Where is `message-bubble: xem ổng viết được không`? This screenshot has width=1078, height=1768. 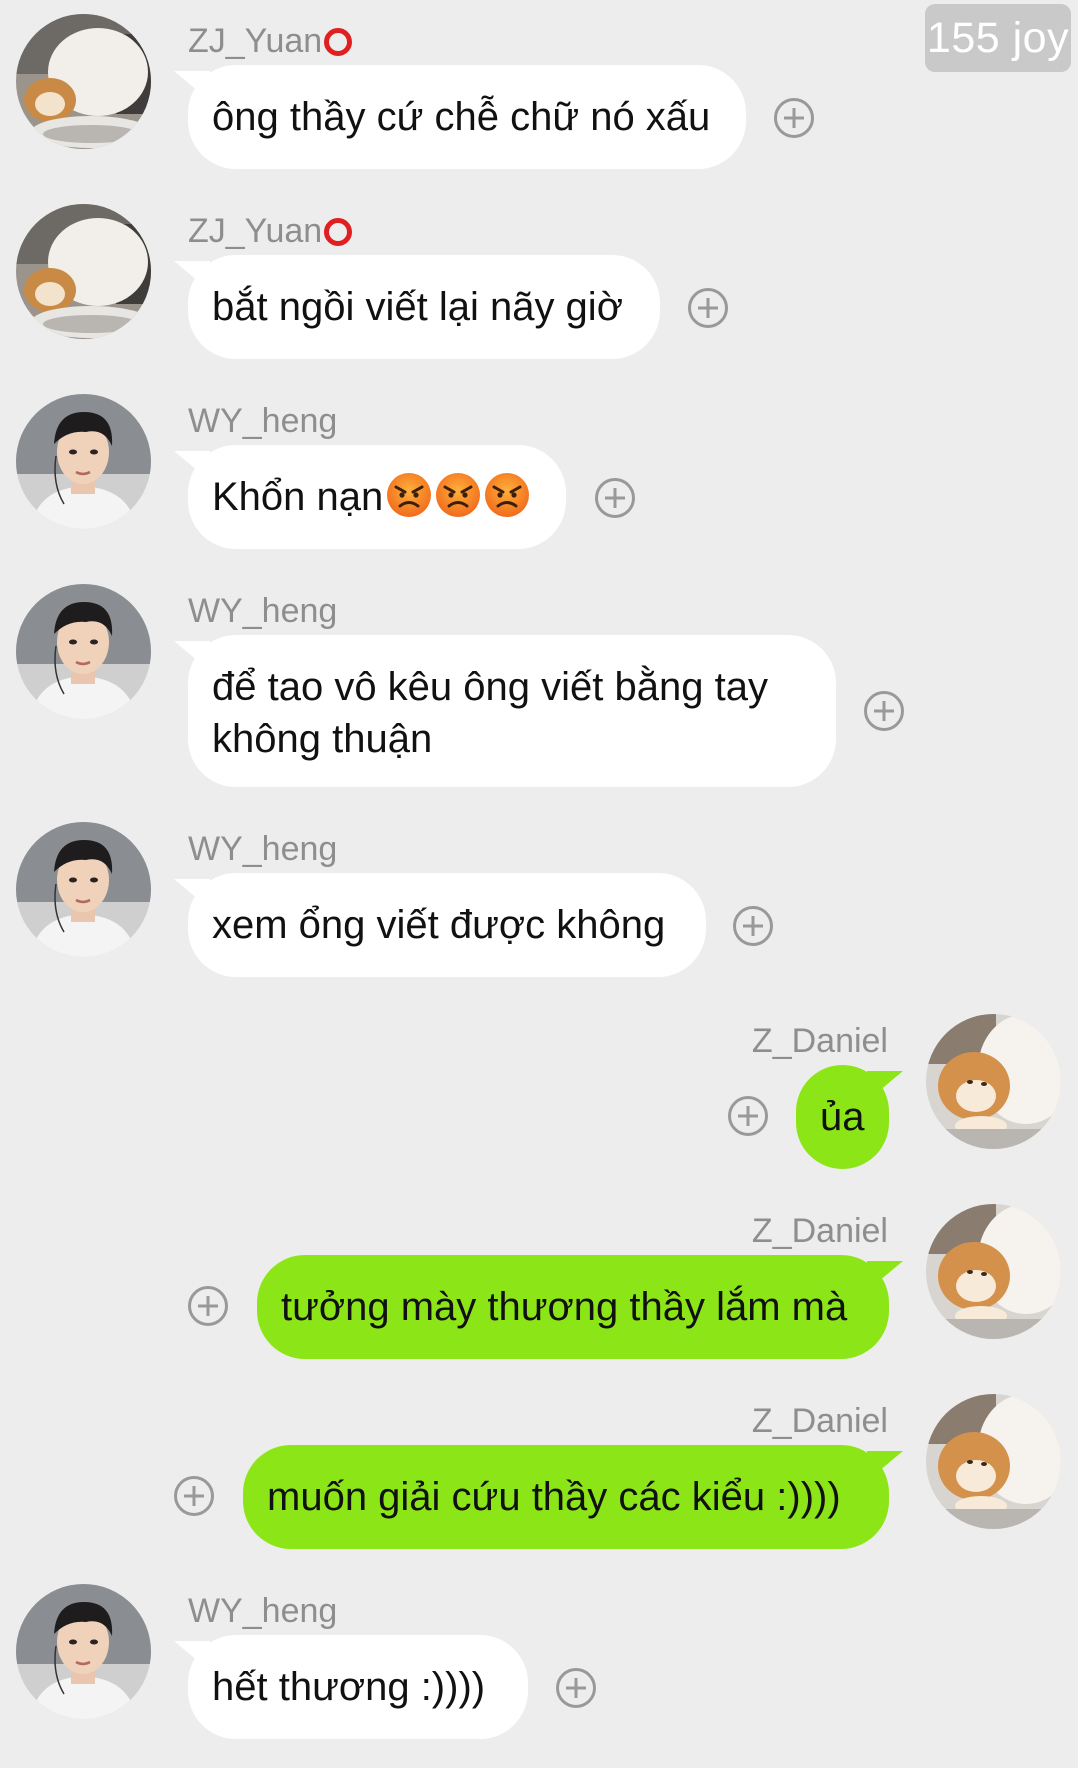
message-bubble: xem ổng viết được không is located at coordinates (447, 925).